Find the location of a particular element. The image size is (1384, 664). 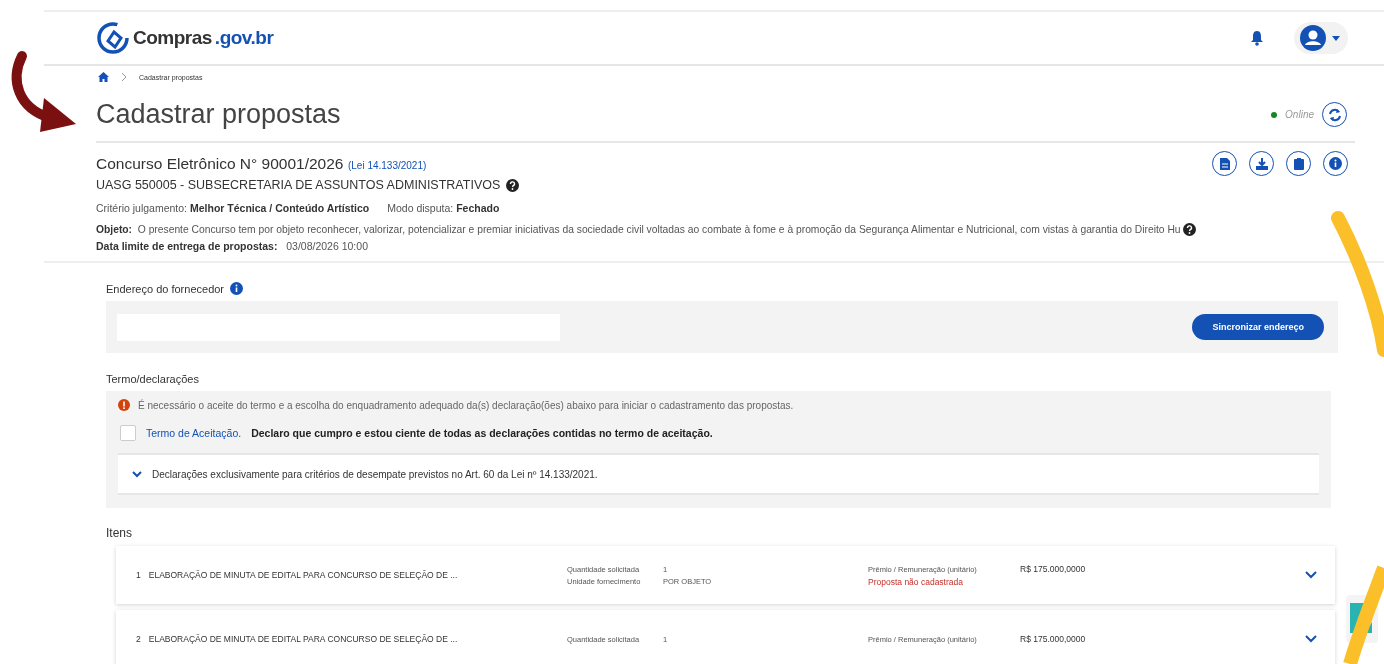

home-icon is located at coordinates (103, 77).